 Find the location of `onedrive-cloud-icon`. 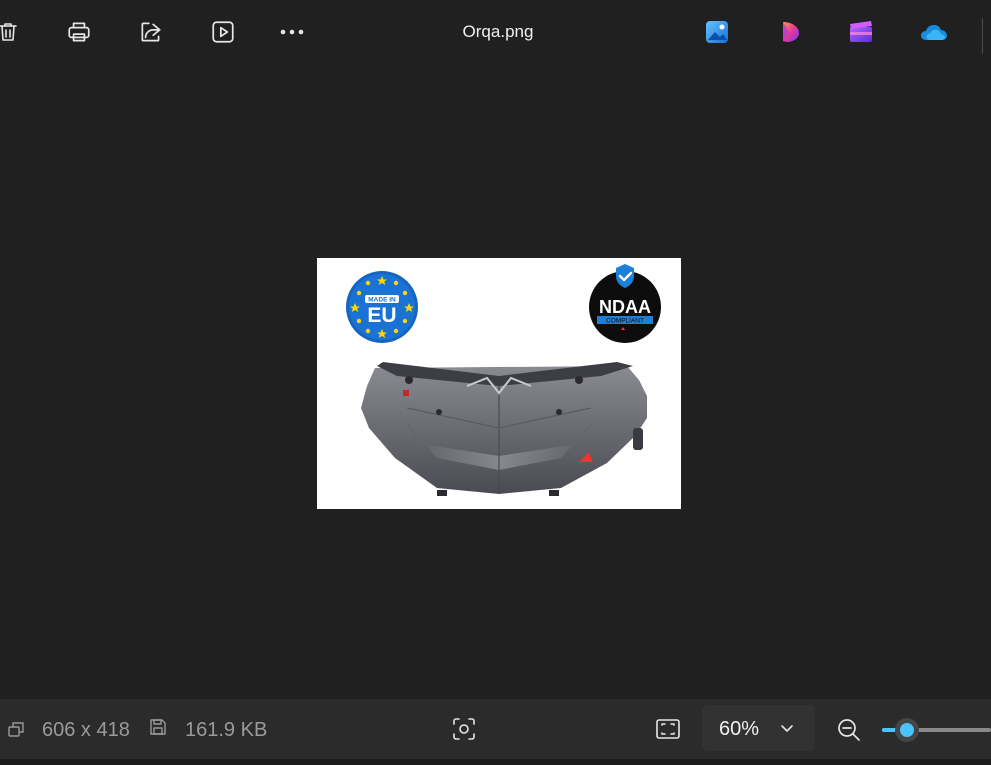

onedrive-cloud-icon is located at coordinates (934, 32).